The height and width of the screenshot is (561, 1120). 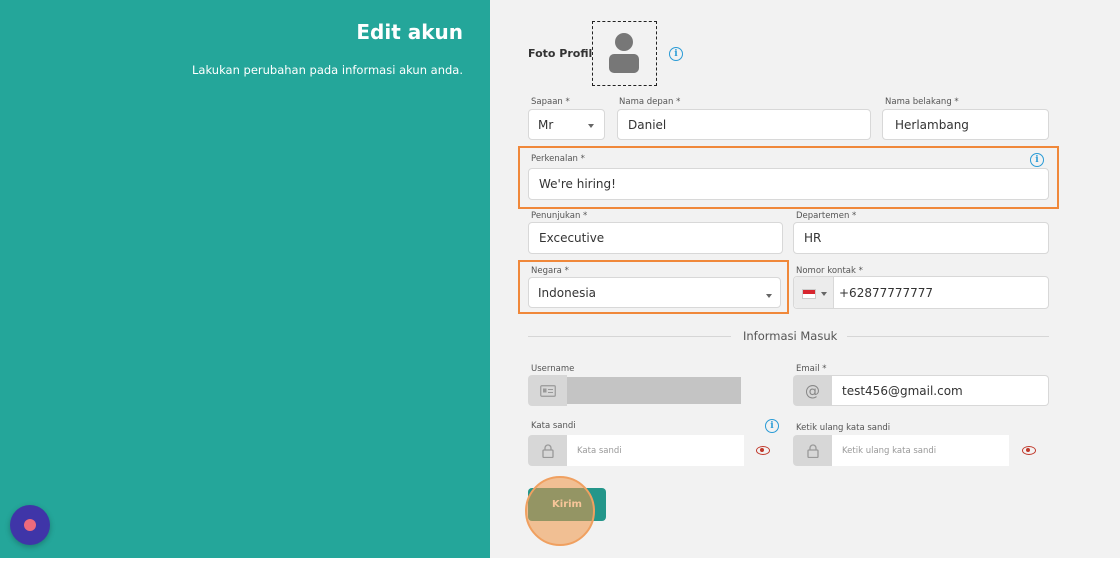 What do you see at coordinates (655, 238) in the screenshot?
I see `designation-input: Excecutive` at bounding box center [655, 238].